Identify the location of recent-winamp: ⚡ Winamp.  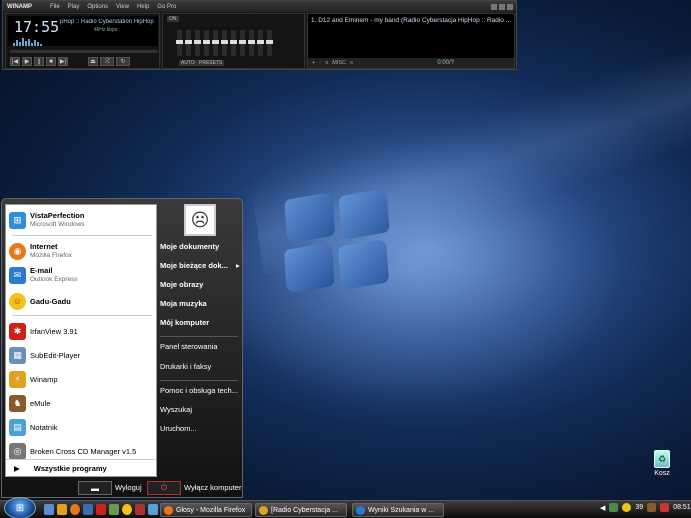
(82, 379).